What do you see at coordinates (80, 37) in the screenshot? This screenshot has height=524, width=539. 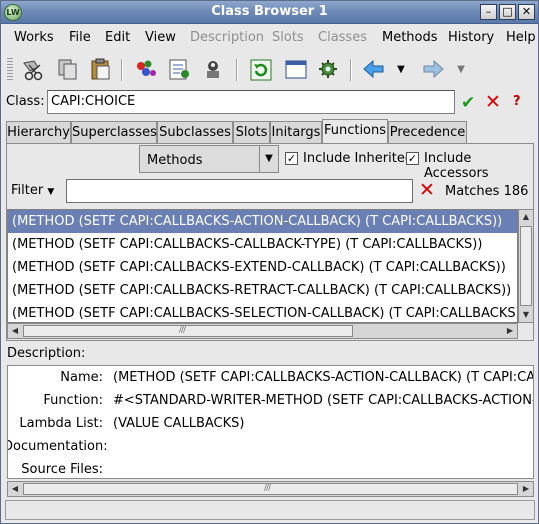 I see `menu-file: File` at bounding box center [80, 37].